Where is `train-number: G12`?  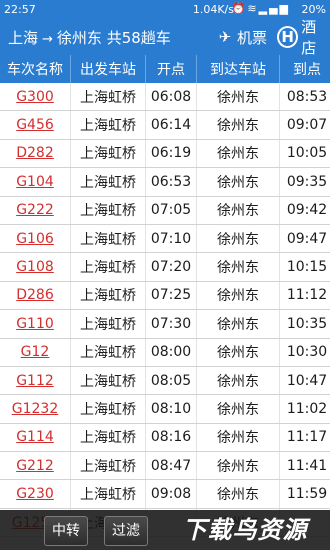
train-number: G12 is located at coordinates (35, 352).